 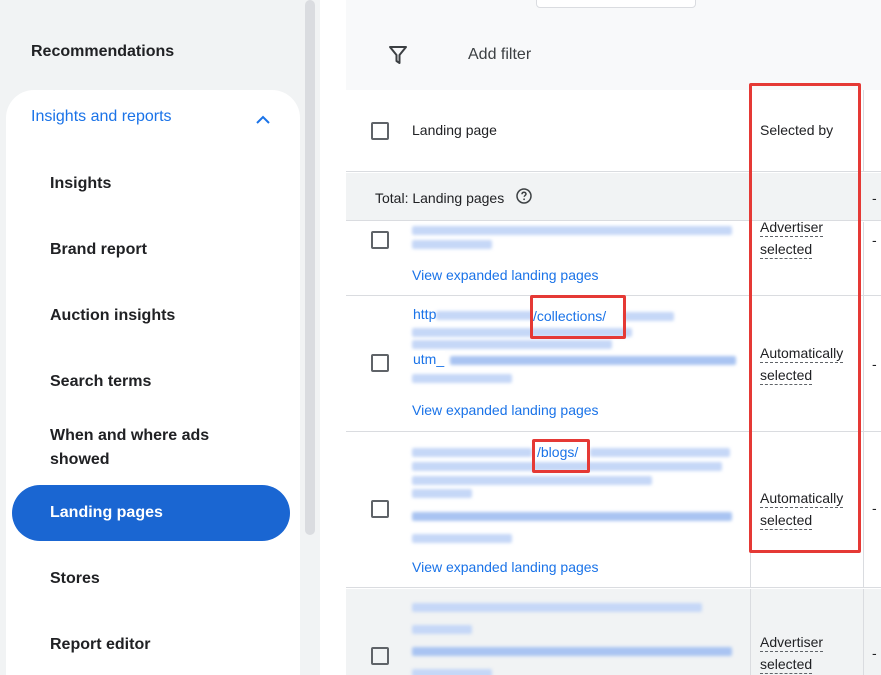 What do you see at coordinates (616, 4) in the screenshot?
I see `top-tab-fragment` at bounding box center [616, 4].